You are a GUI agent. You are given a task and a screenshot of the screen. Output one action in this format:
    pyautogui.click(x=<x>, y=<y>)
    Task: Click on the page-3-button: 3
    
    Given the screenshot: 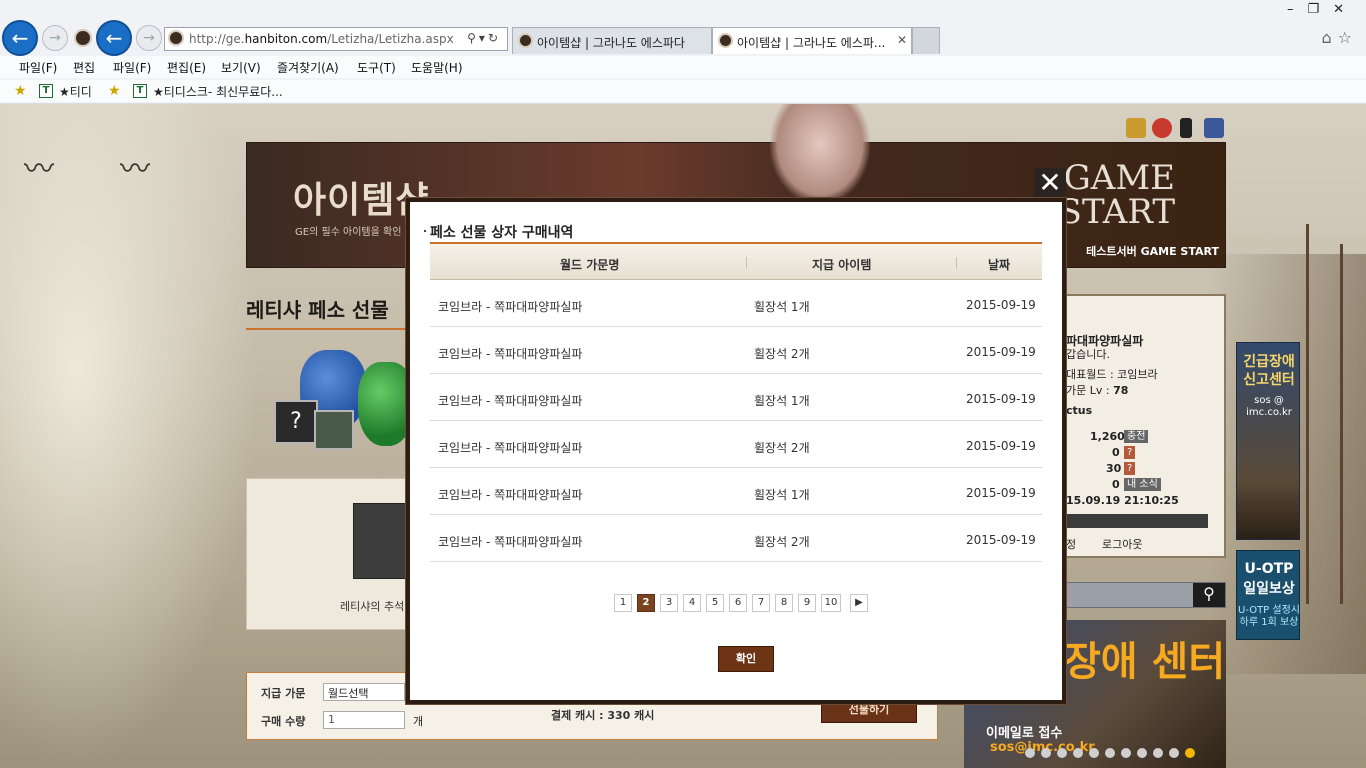 What is the action you would take?
    pyautogui.click(x=669, y=603)
    